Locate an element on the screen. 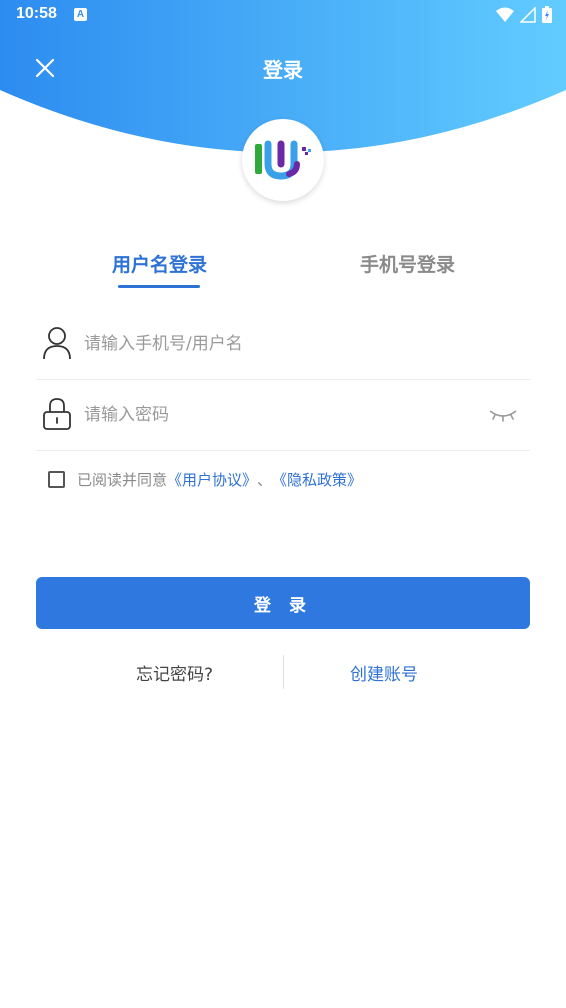 The image size is (566, 1008). username-input is located at coordinates (279, 344).